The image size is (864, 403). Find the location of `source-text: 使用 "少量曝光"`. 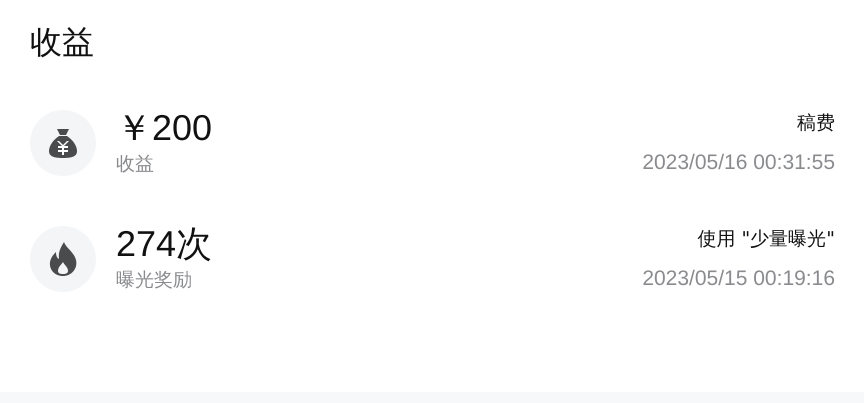

source-text: 使用 "少量曝光" is located at coordinates (766, 239).